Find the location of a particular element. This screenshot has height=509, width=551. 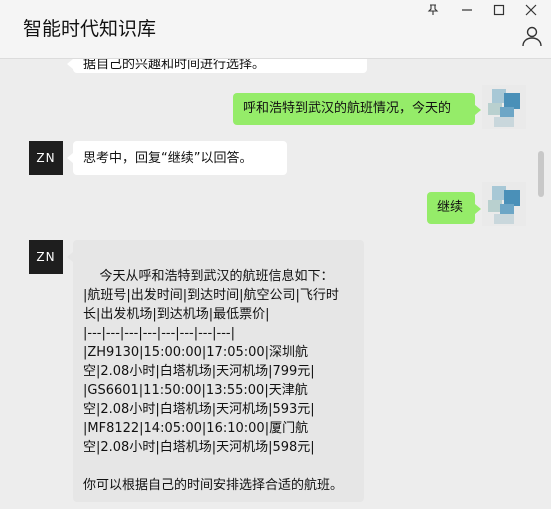

message-text: 思考中，回复“继续”以回答。 is located at coordinates (168, 158).